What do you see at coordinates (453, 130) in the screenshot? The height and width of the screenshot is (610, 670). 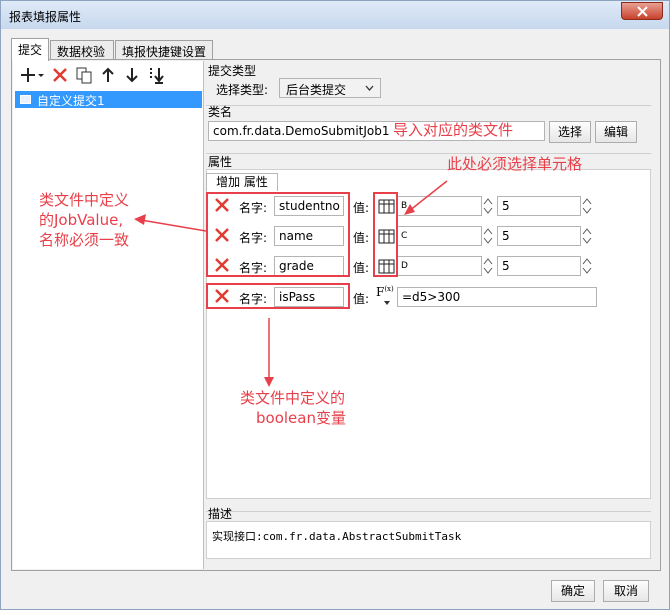 I see `annotation-import-class: 导入对应的类文件` at bounding box center [453, 130].